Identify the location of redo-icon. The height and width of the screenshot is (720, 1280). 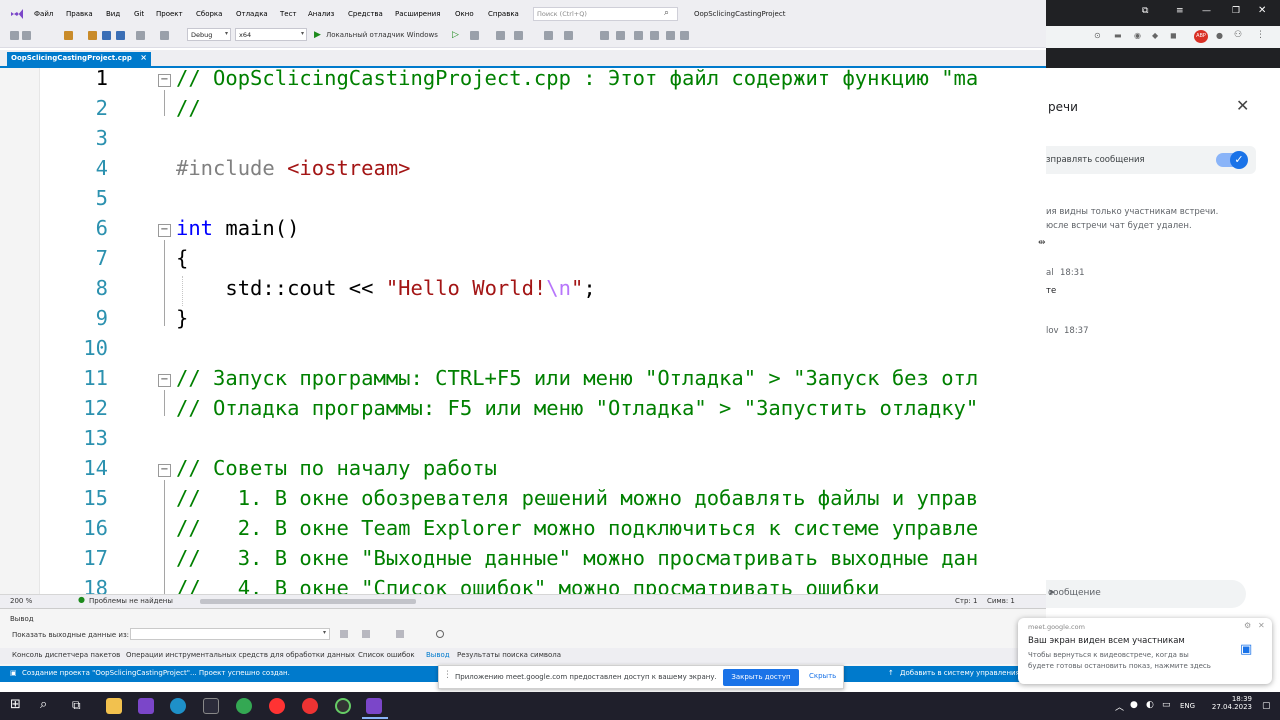
(164, 35).